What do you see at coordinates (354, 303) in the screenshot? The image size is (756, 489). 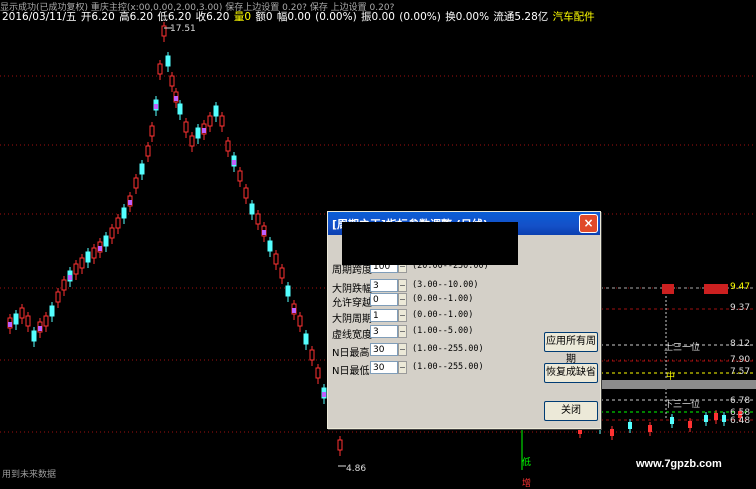 I see `param-label: 允许穿越:` at bounding box center [354, 303].